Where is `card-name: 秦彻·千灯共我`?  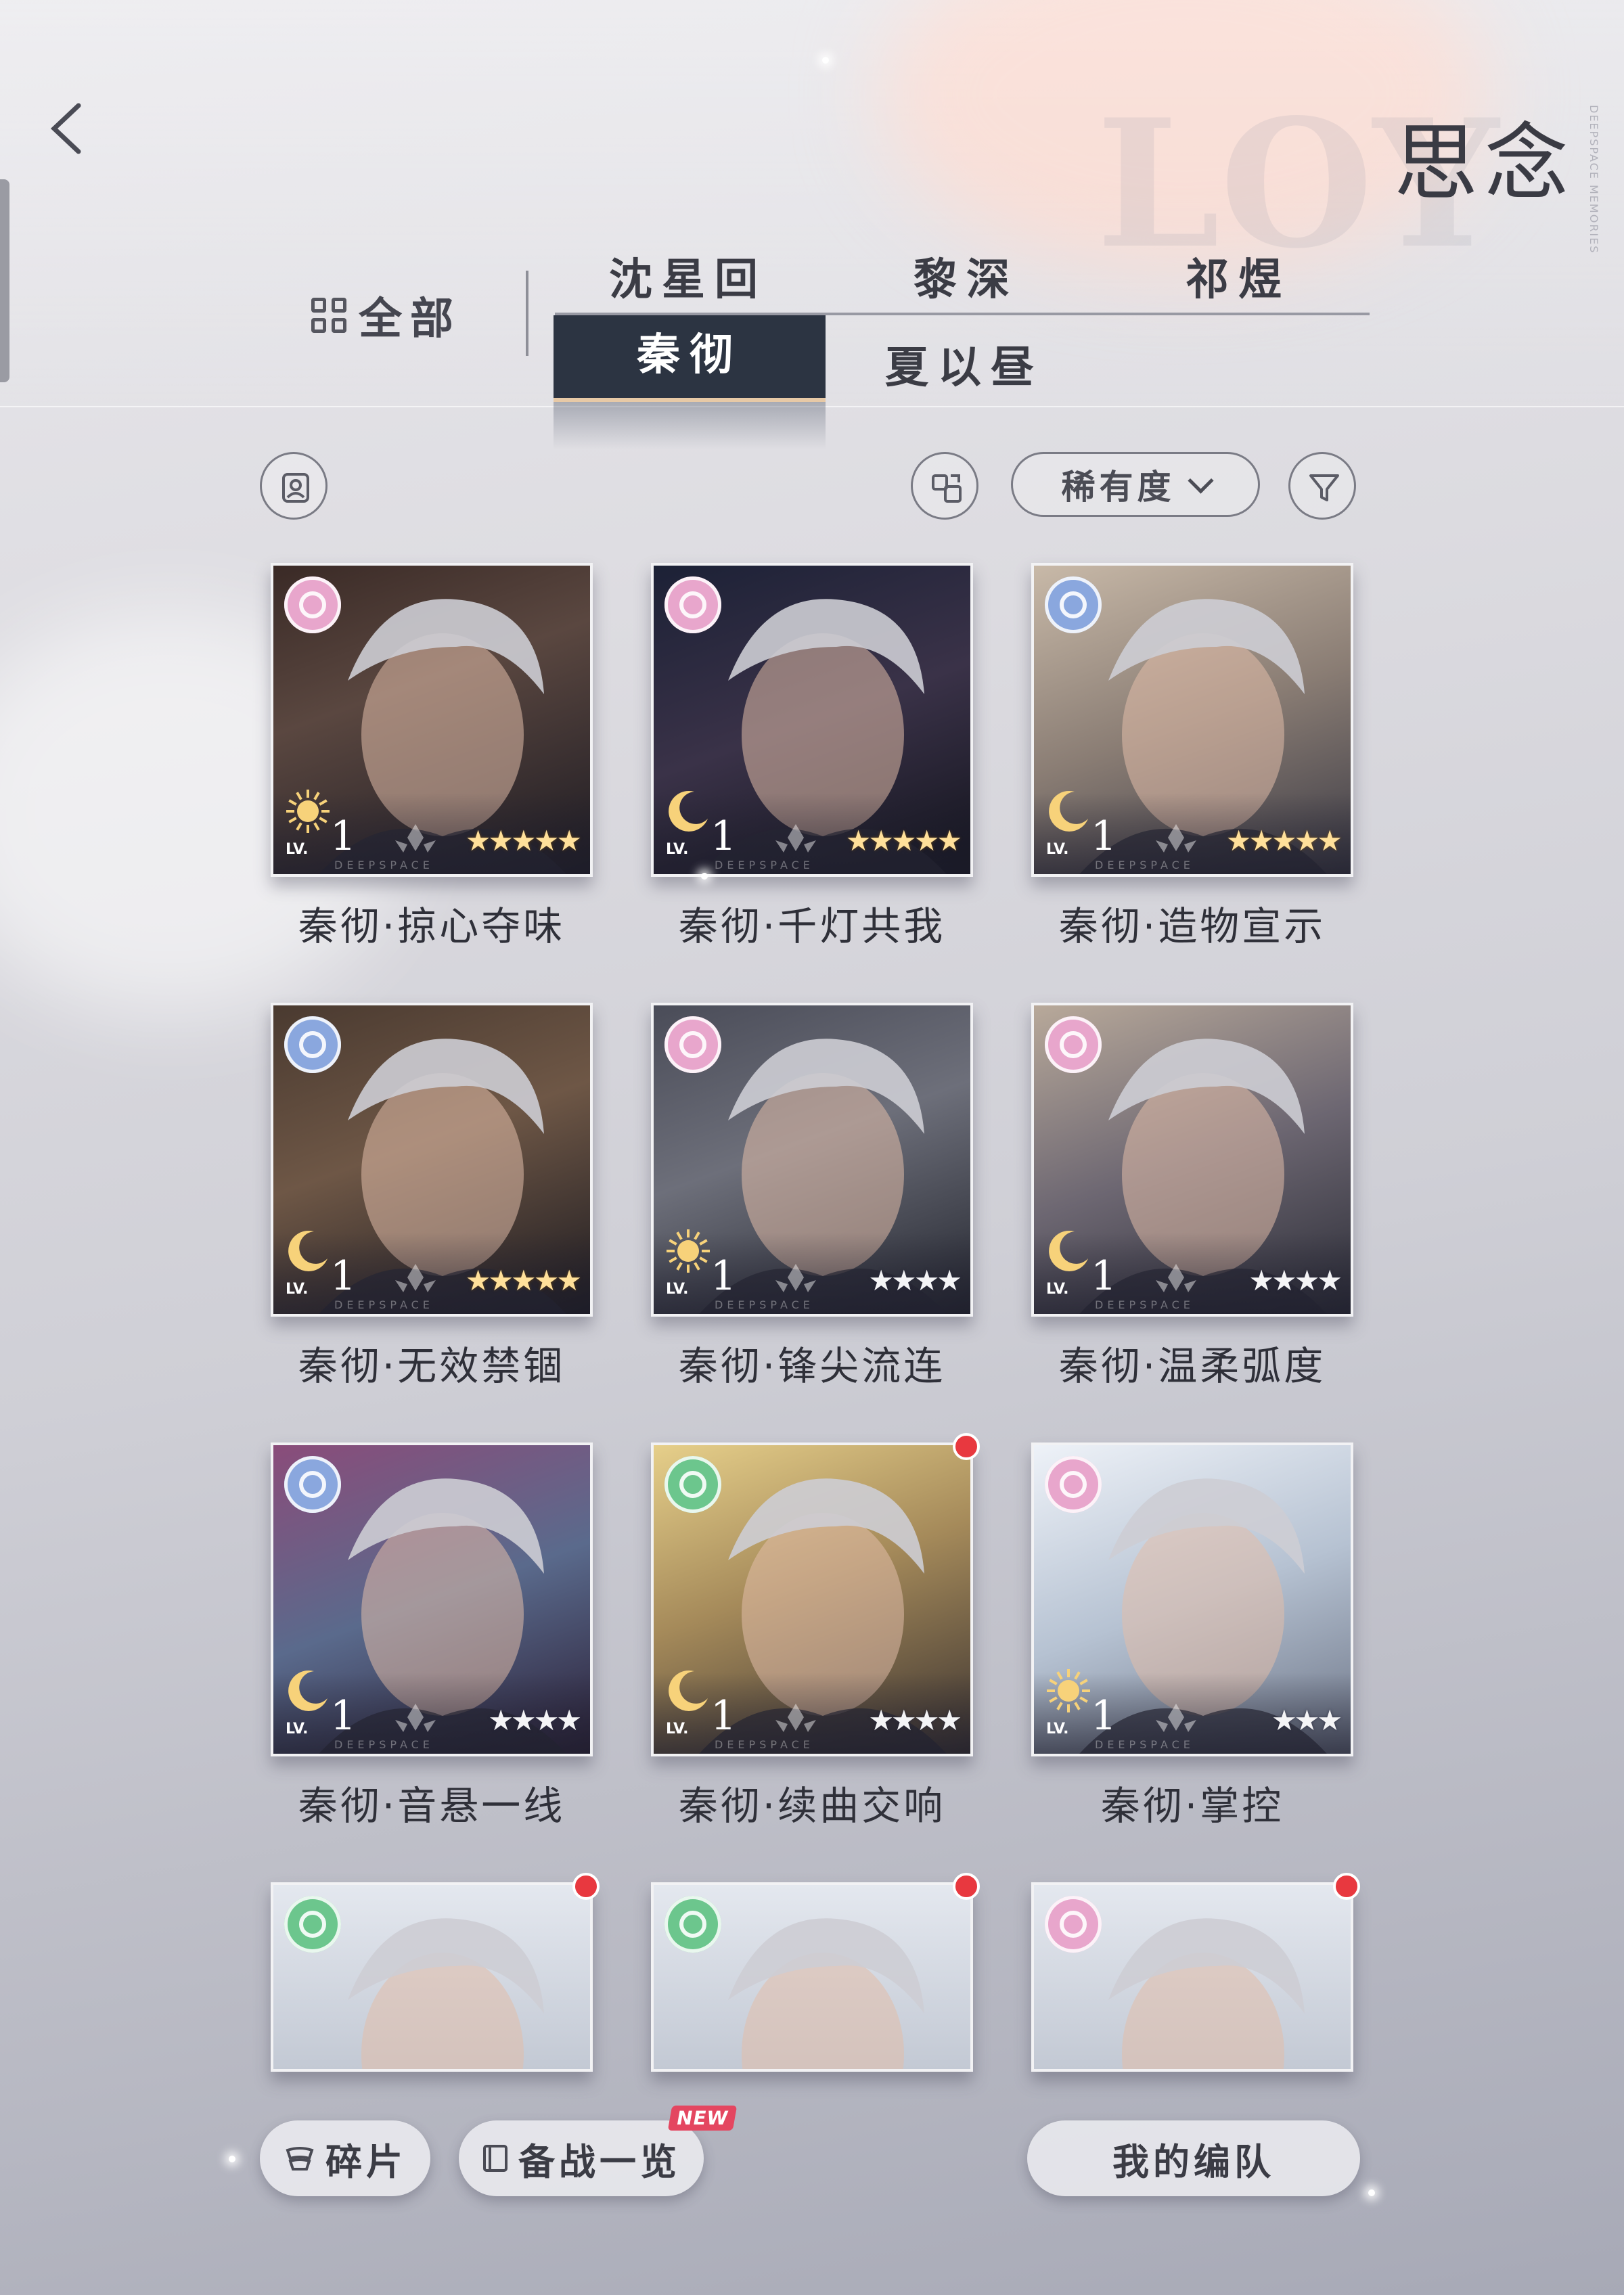 card-name: 秦彻·千灯共我 is located at coordinates (812, 926).